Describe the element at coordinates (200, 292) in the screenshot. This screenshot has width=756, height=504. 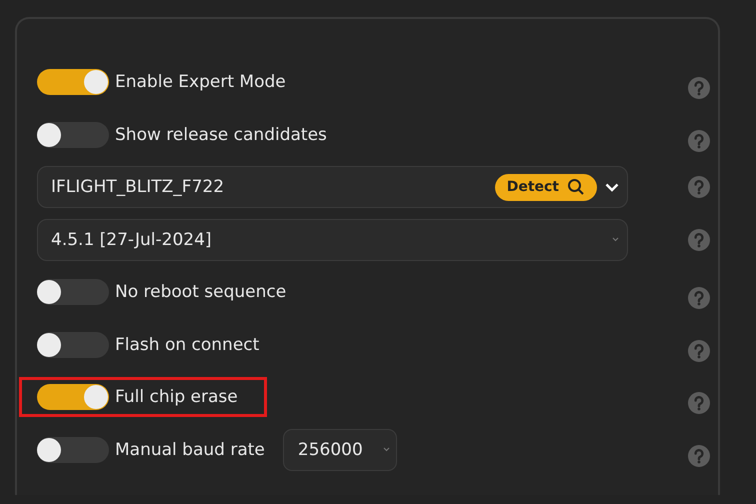
I see `option-label: No reboot sequence` at that location.